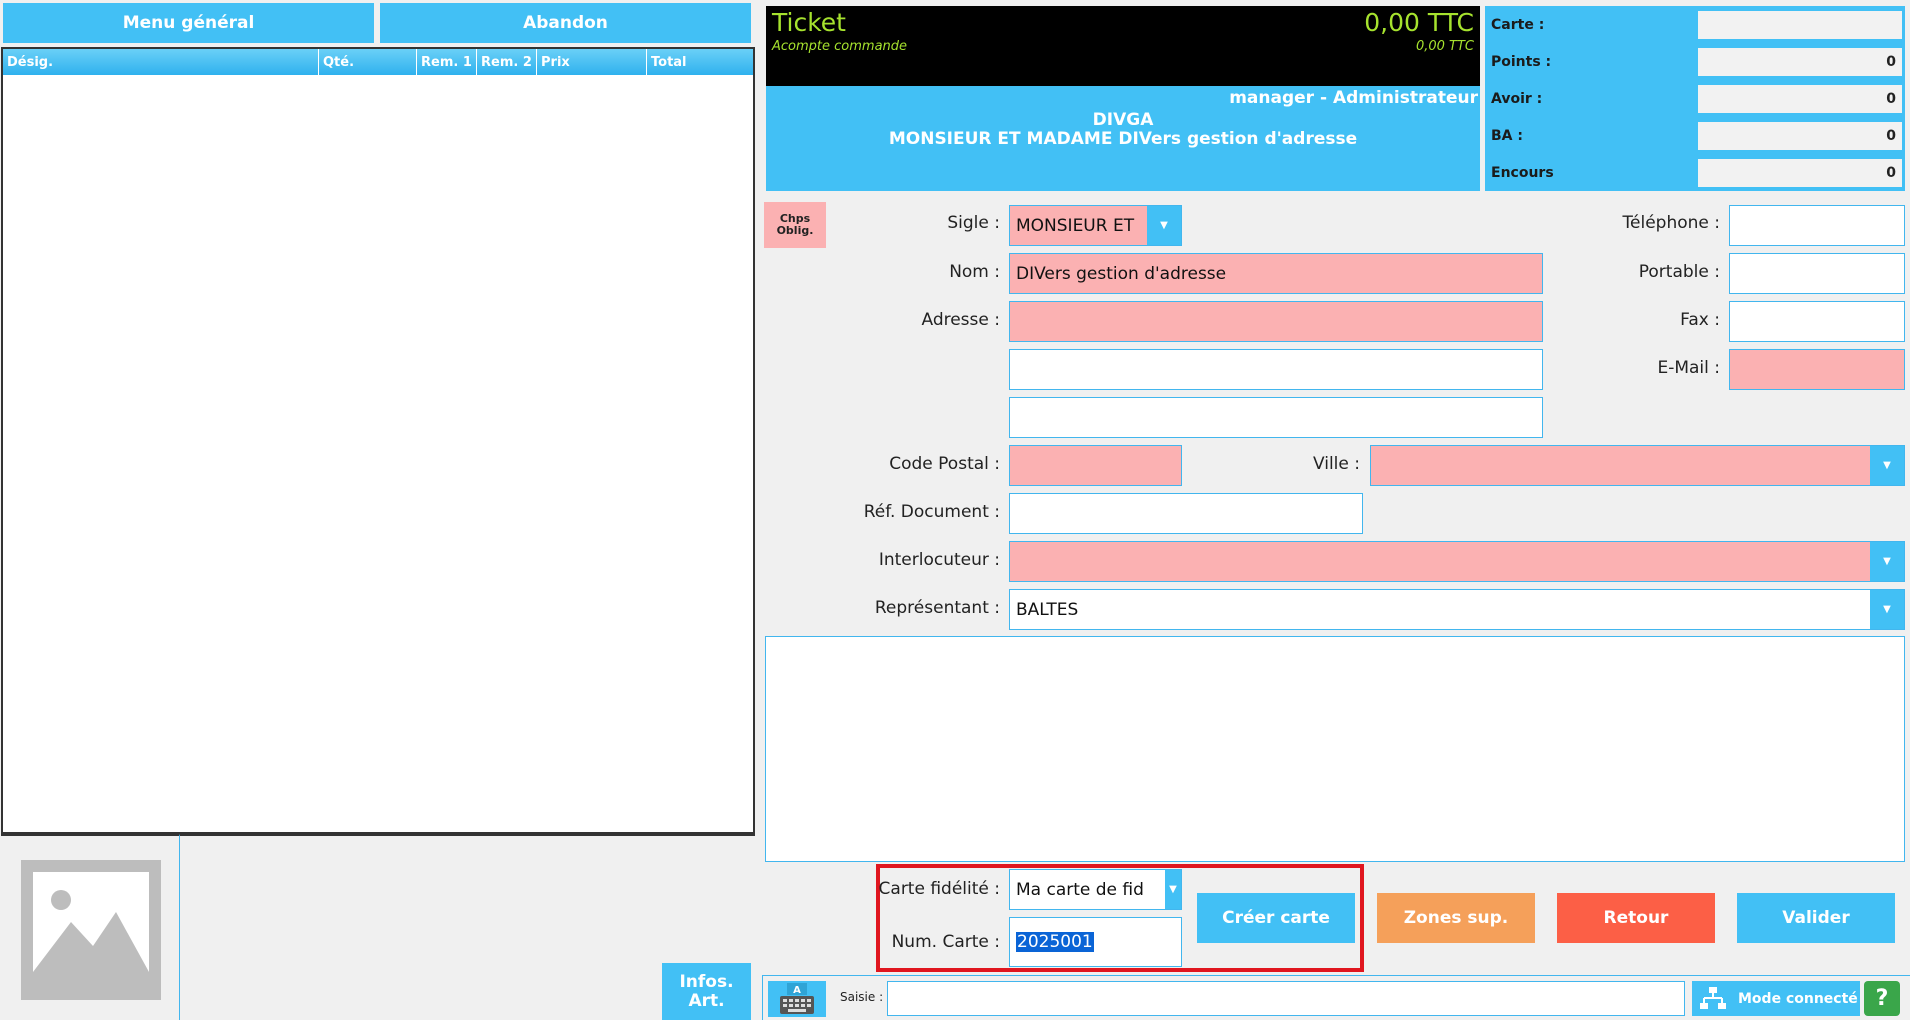 The image size is (1910, 1020). I want to click on ville-label: Ville :, so click(1336, 464).